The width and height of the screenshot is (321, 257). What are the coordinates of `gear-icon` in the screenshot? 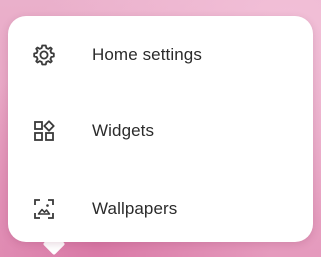 It's located at (44, 55).